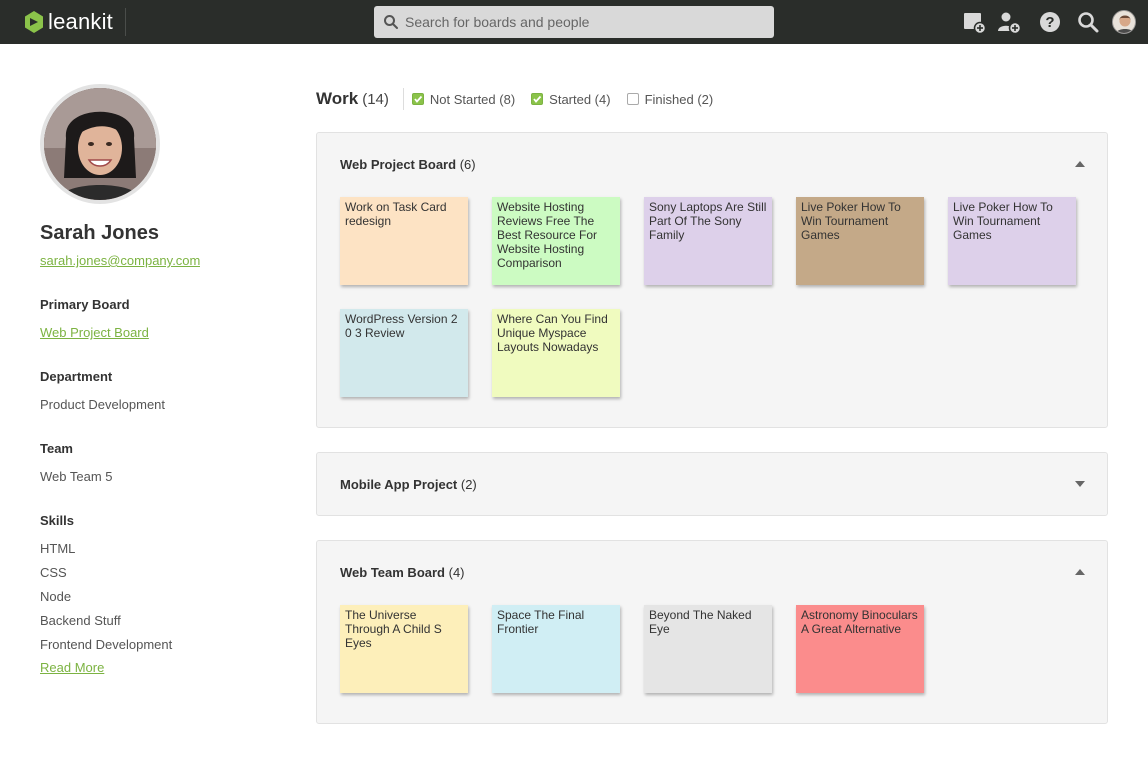  Describe the element at coordinates (403, 99) in the screenshot. I see `work-header-divider` at that location.